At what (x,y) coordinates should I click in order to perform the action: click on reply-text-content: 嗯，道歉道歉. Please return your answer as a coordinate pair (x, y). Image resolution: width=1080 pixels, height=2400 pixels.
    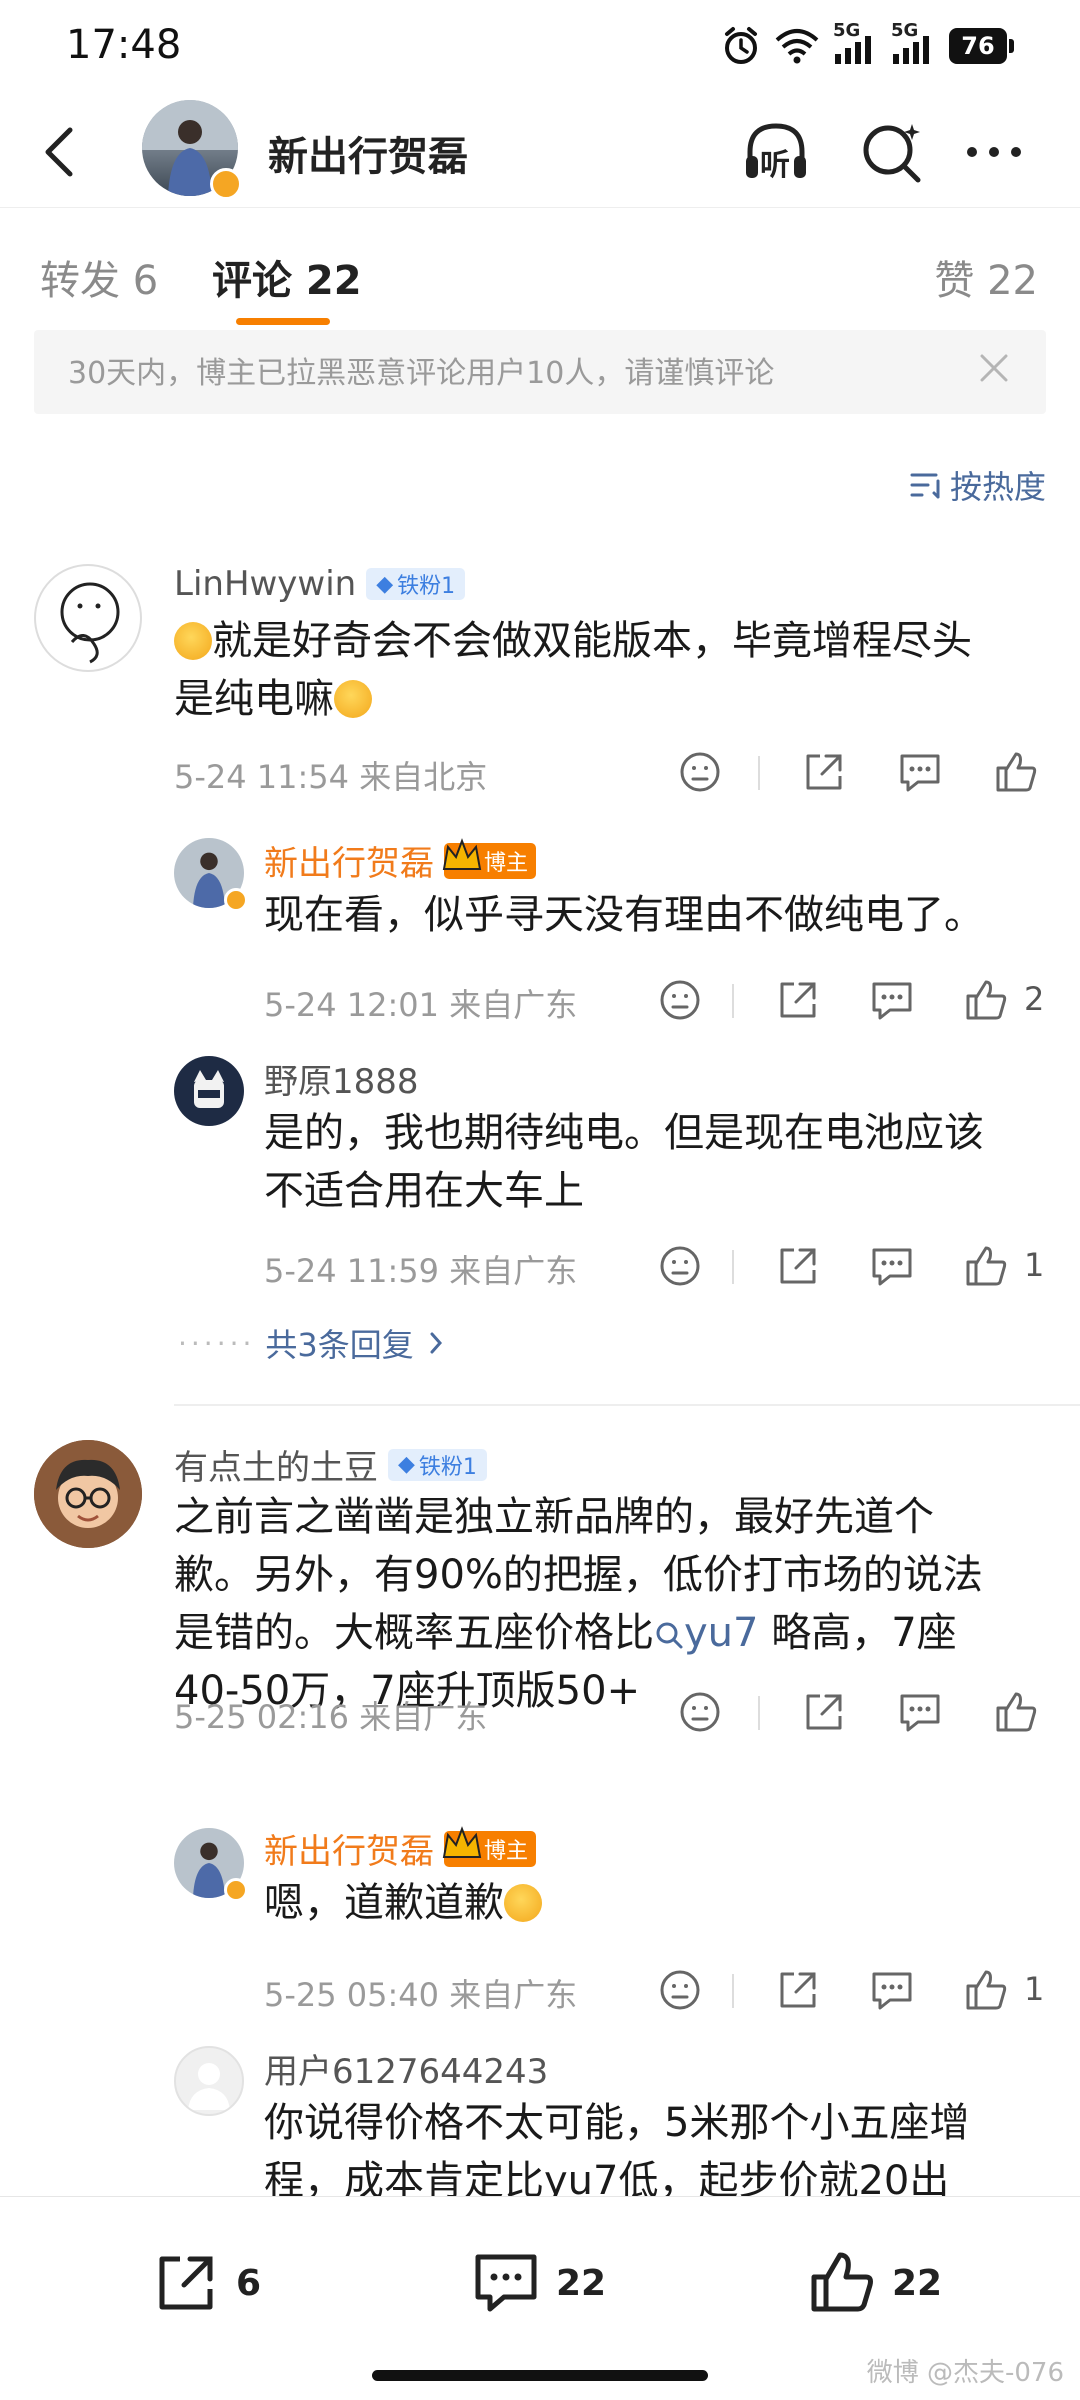
    Looking at the image, I should click on (384, 1903).